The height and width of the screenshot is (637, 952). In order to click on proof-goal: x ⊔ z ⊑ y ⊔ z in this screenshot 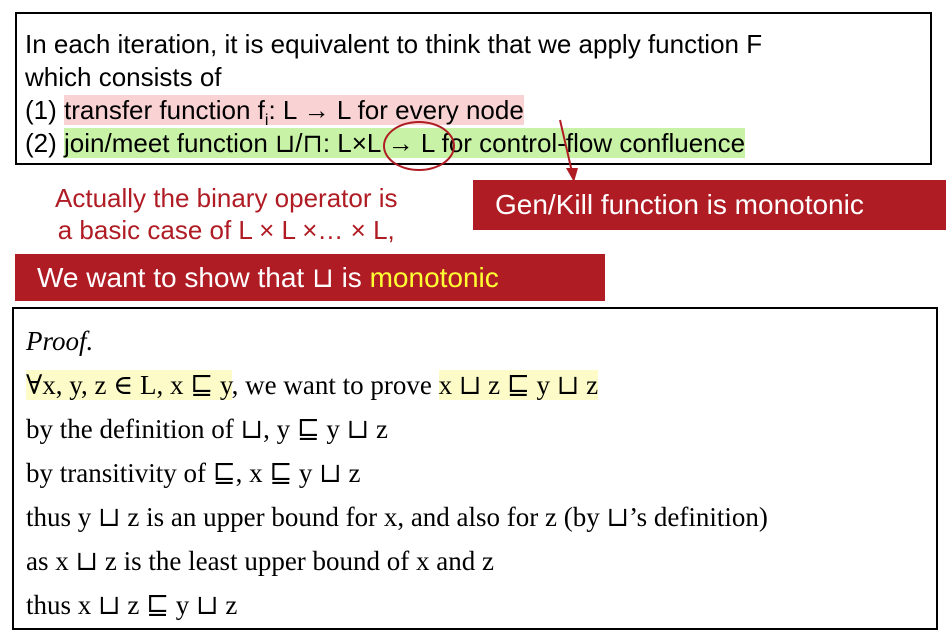, I will do `click(518, 385)`.